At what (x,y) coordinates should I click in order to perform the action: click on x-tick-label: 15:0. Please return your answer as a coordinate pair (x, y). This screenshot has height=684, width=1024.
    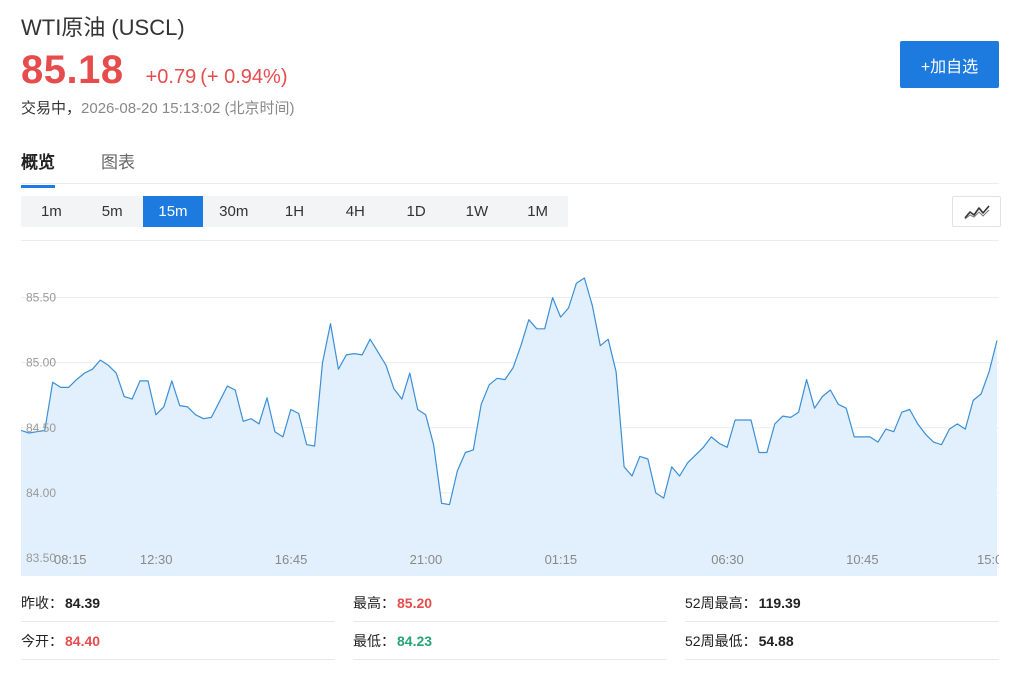
    Looking at the image, I should click on (988, 559).